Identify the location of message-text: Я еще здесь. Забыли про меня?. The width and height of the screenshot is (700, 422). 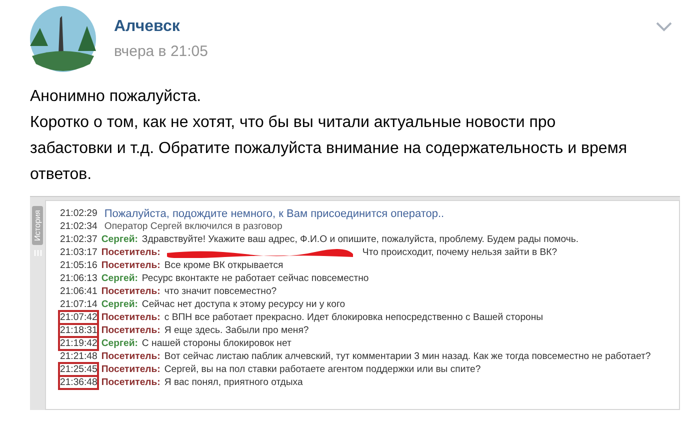
(236, 330).